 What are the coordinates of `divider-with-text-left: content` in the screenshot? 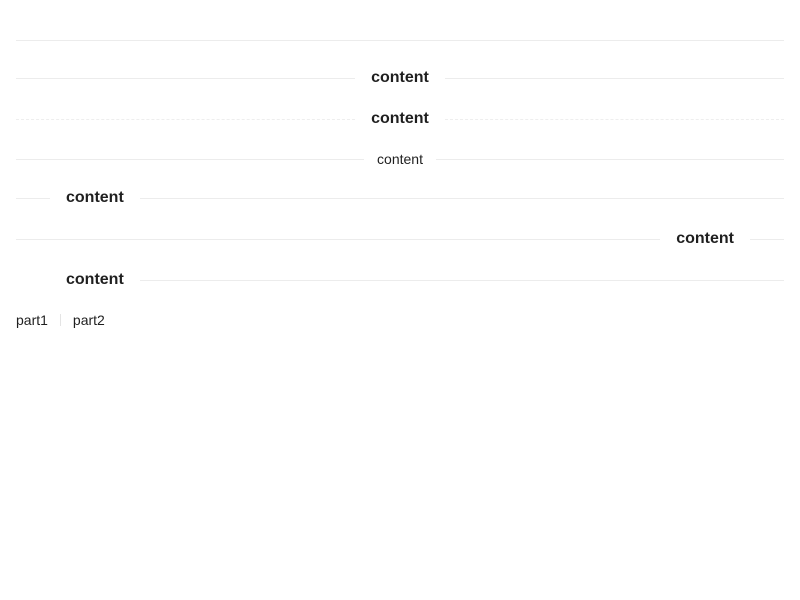 It's located at (400, 198).